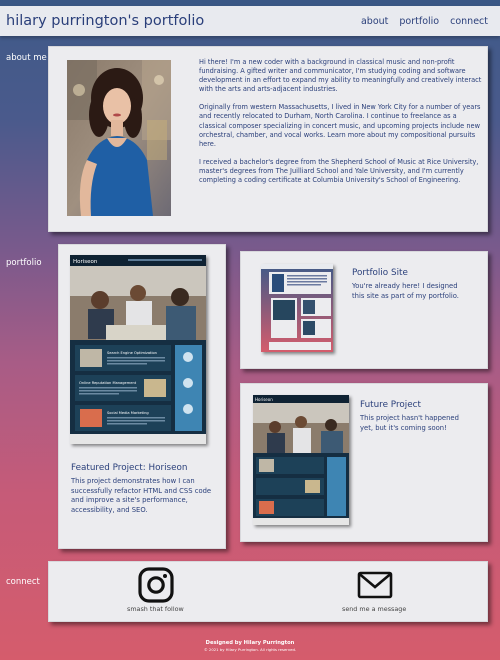 This screenshot has height=660, width=500. What do you see at coordinates (105, 21) in the screenshot?
I see `site-title: hilary purrington's portfolio` at bounding box center [105, 21].